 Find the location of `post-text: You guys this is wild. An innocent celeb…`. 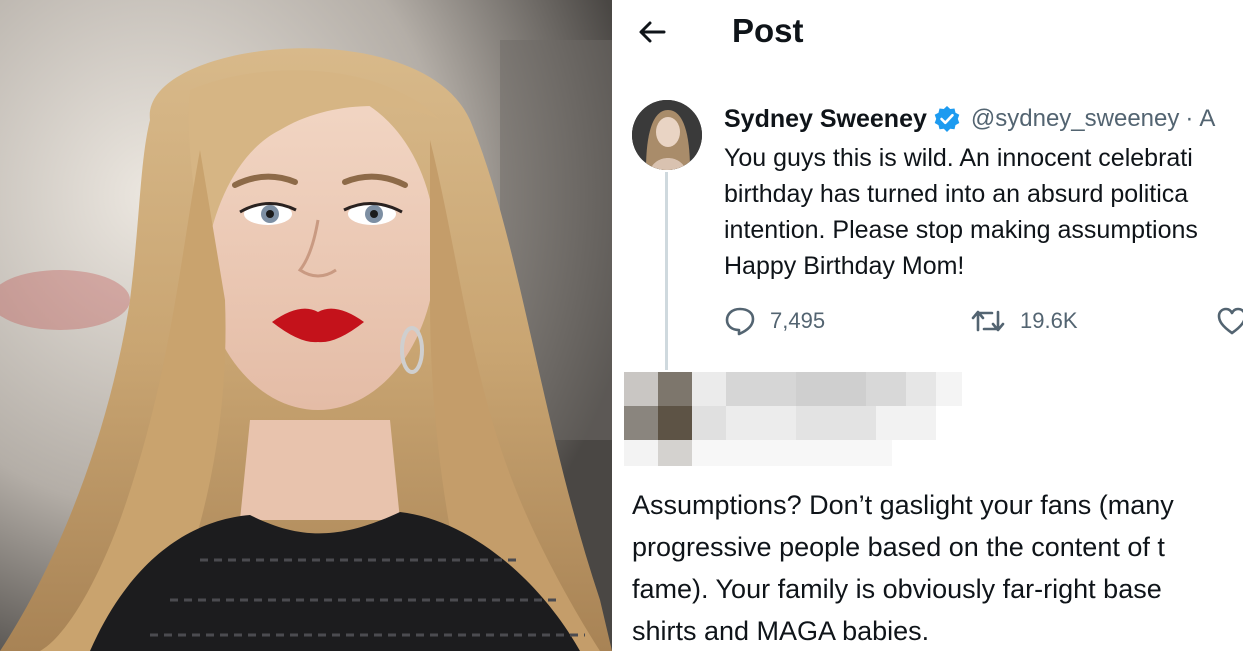

post-text: You guys this is wild. An innocent celeb… is located at coordinates (961, 212).